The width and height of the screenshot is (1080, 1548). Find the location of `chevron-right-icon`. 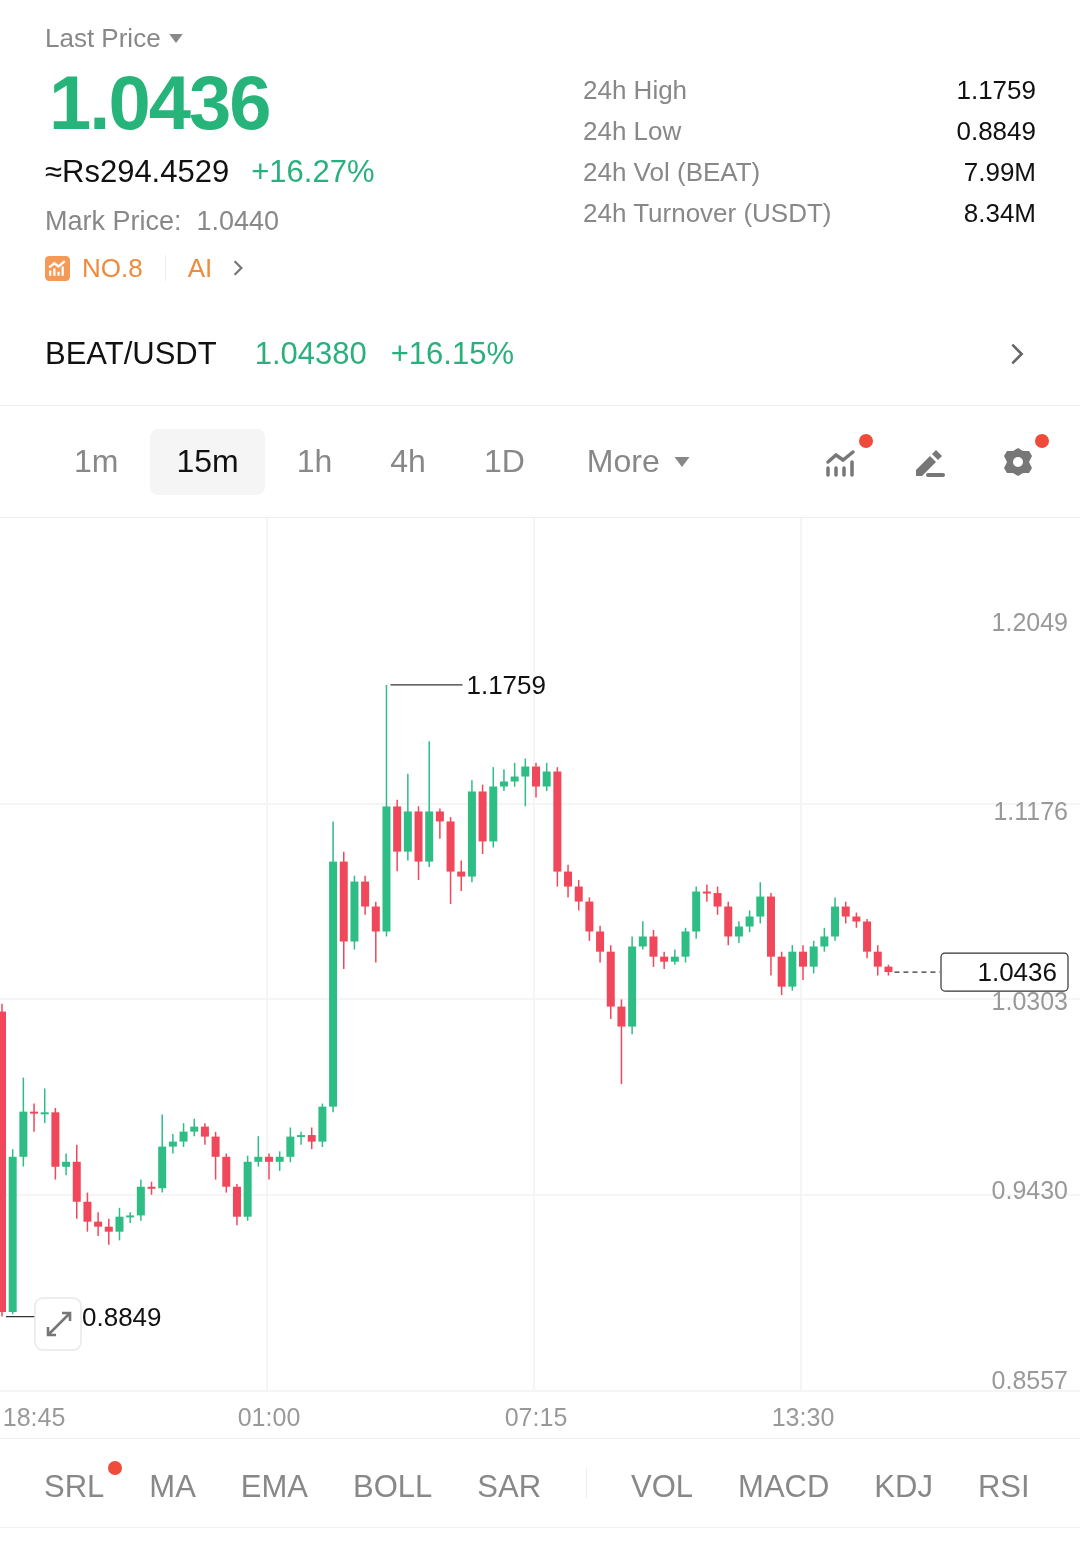

chevron-right-icon is located at coordinates (238, 268).